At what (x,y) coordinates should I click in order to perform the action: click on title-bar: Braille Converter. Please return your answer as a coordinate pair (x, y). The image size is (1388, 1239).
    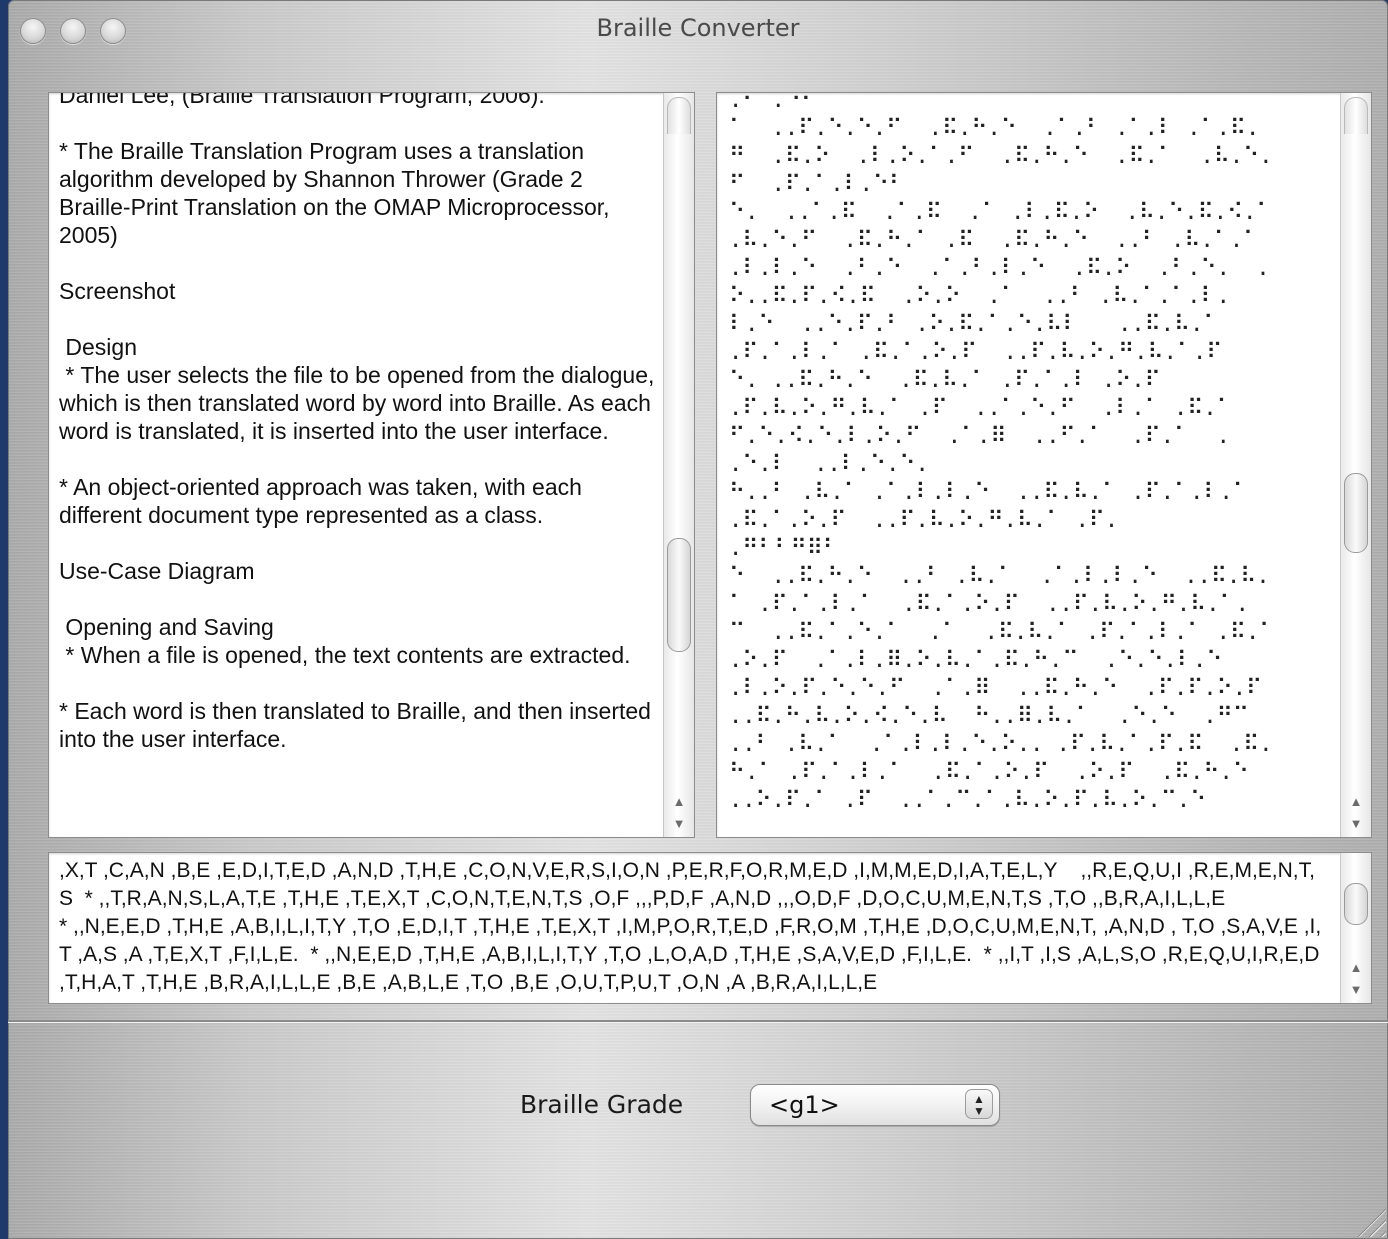
    Looking at the image, I should click on (698, 29).